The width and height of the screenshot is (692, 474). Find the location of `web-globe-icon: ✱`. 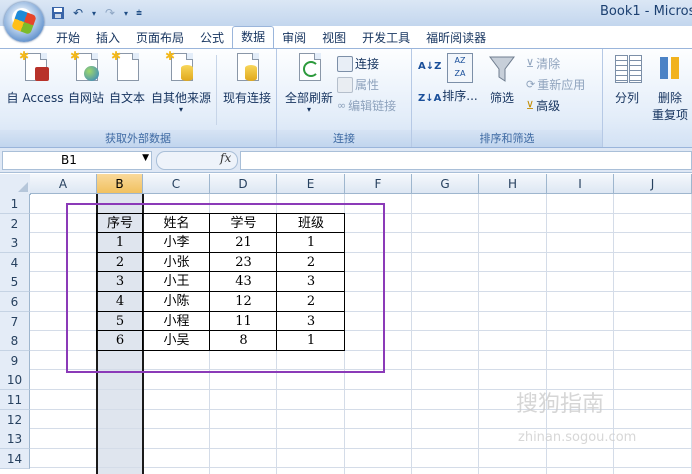

web-globe-icon: ✱ is located at coordinates (85, 67).